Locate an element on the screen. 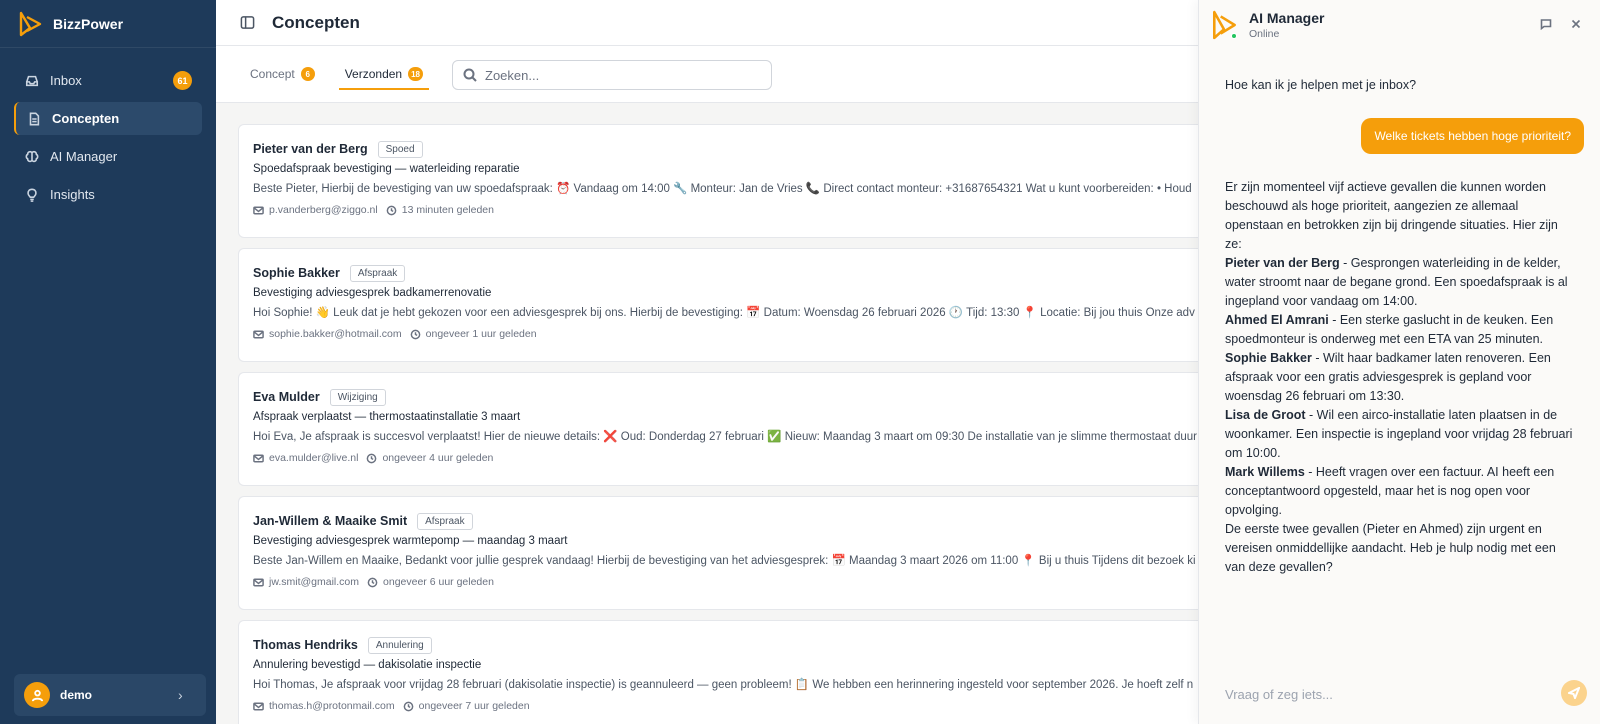 The width and height of the screenshot is (1600, 724). ai-panel-header: AI Manager Online is located at coordinates (1399, 25).